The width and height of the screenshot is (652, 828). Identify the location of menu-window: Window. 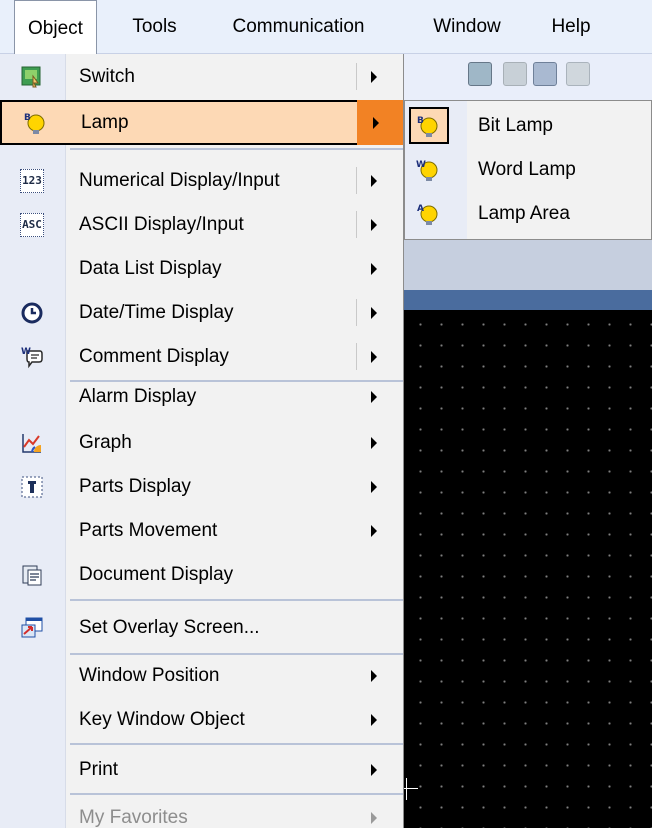
(467, 27).